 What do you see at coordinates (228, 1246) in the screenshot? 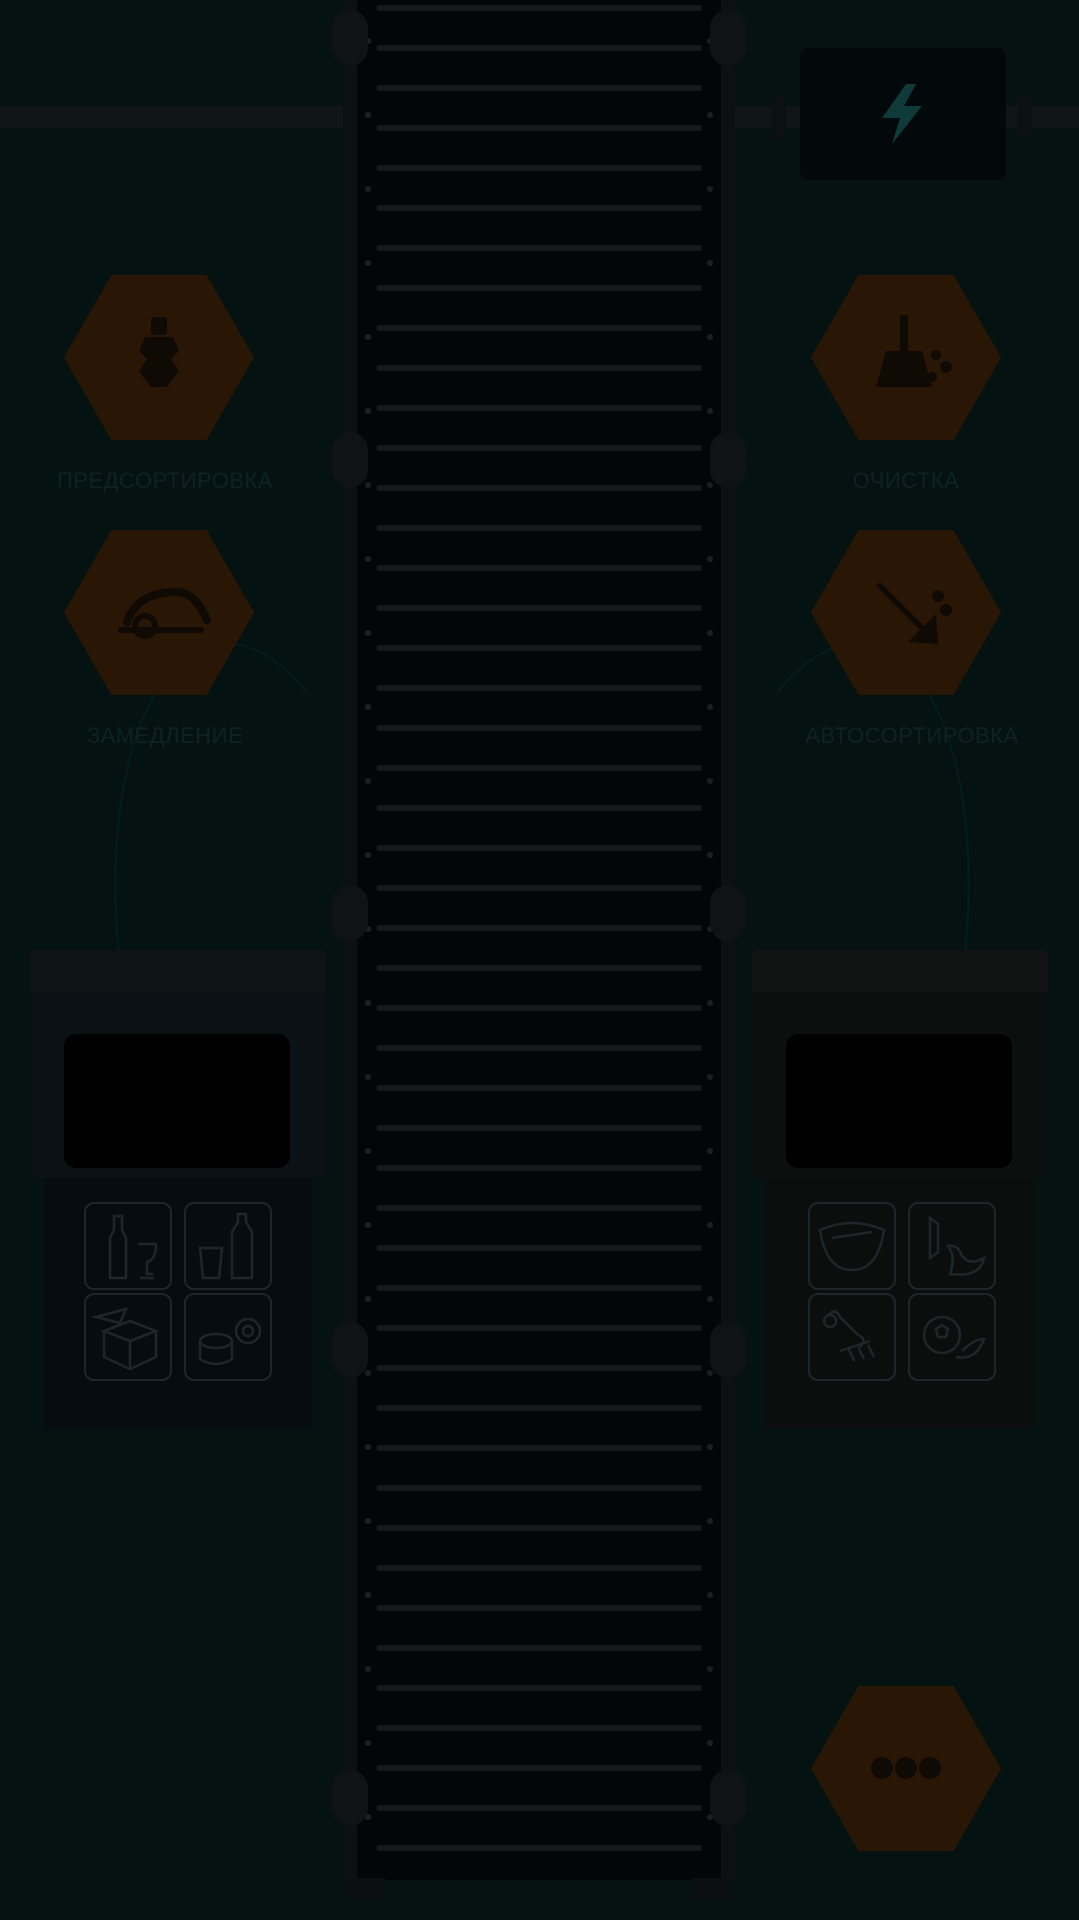
I see `plastic-bottle-icon` at bounding box center [228, 1246].